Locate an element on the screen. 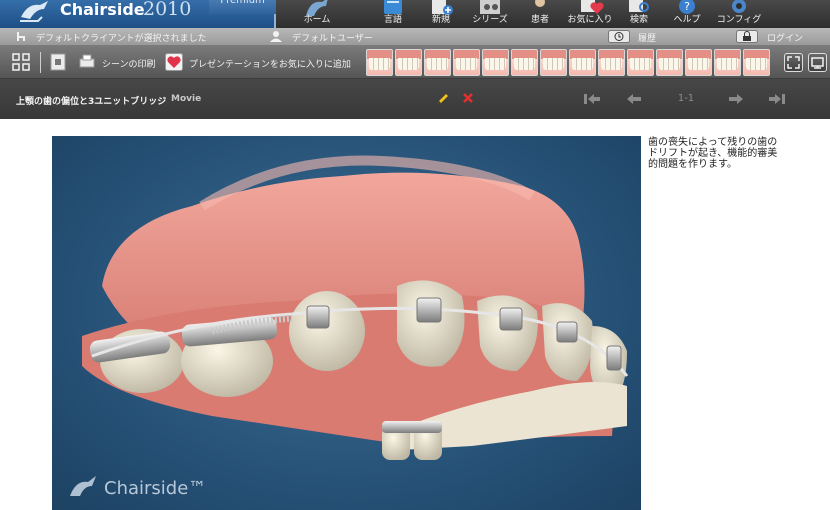 This screenshot has width=830, height=510. nav-new-label: 新規 is located at coordinates (440, 20).